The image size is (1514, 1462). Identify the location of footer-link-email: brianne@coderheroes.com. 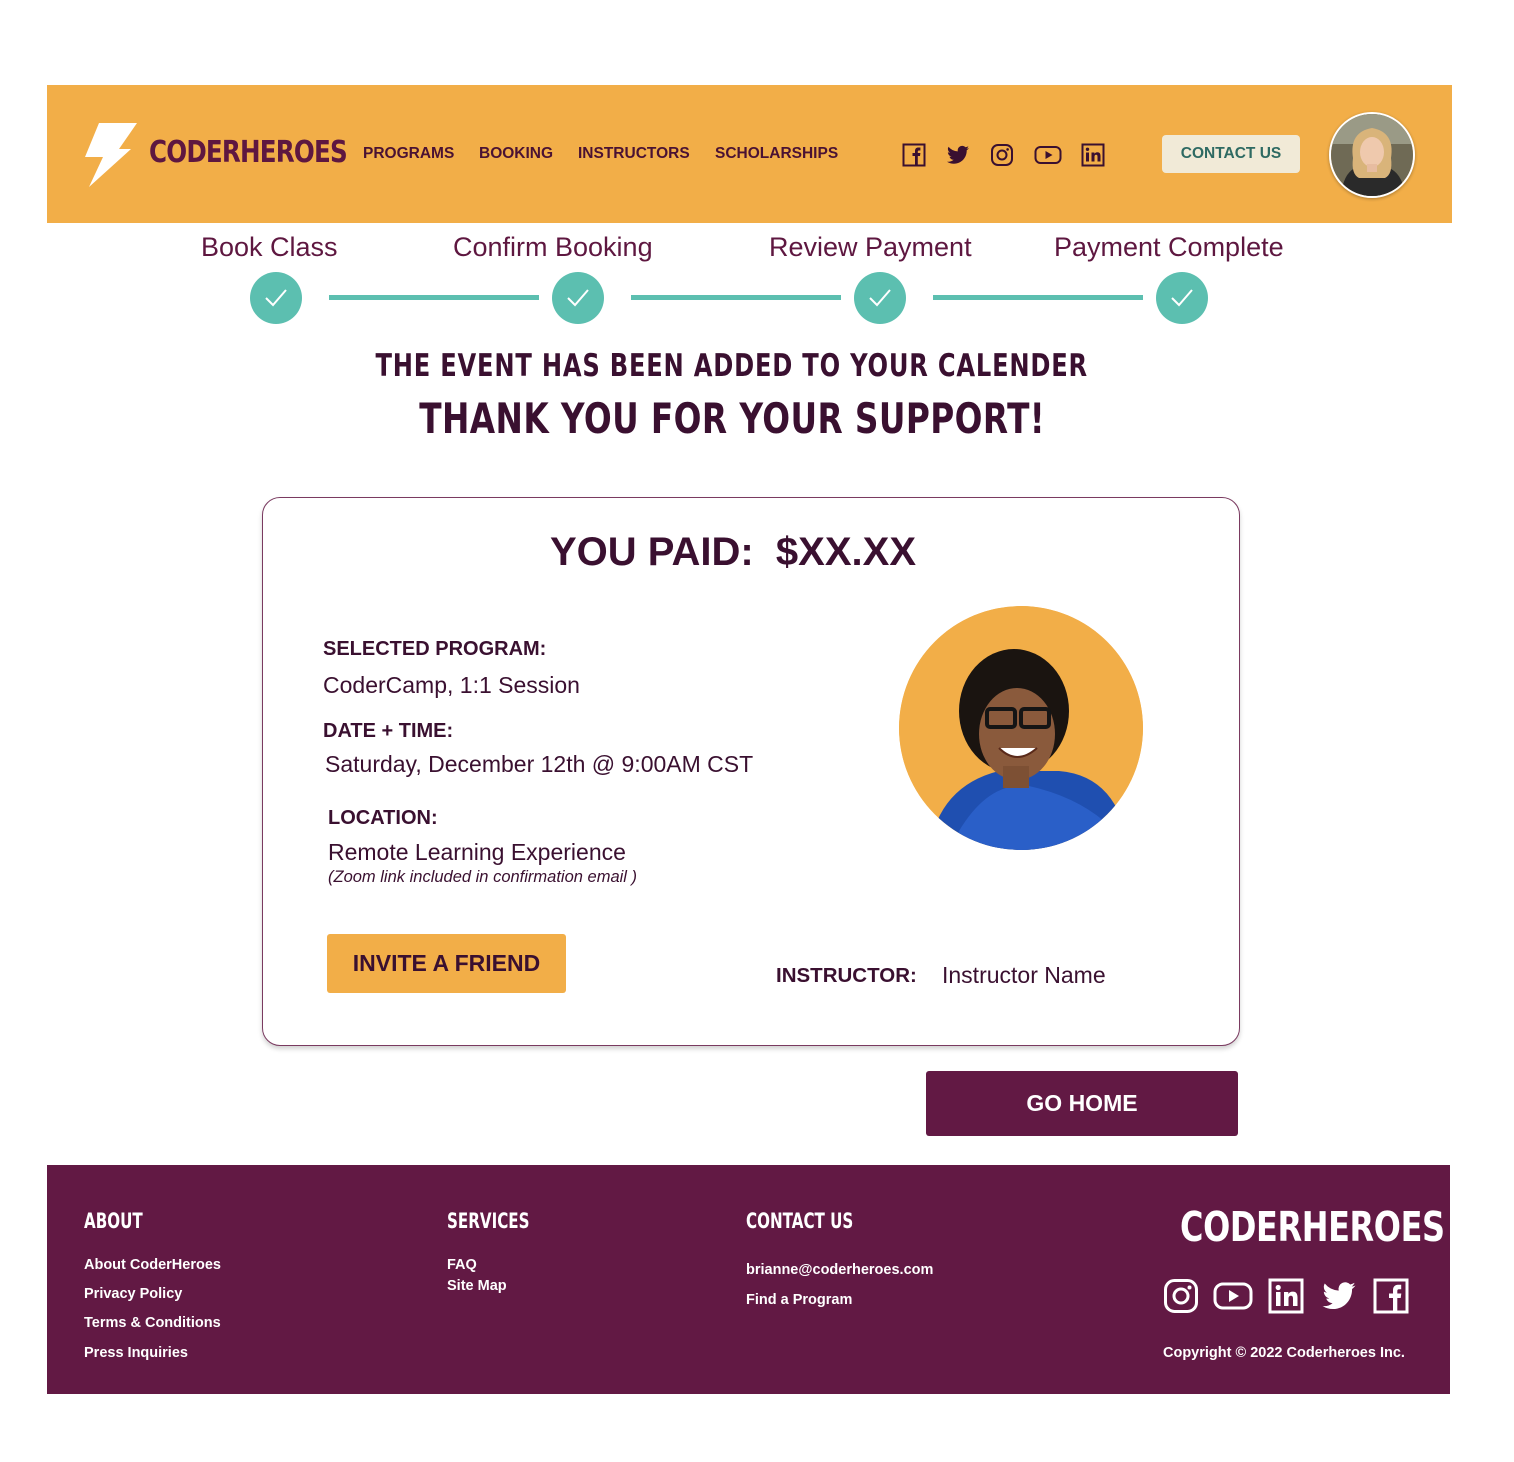
(839, 1270).